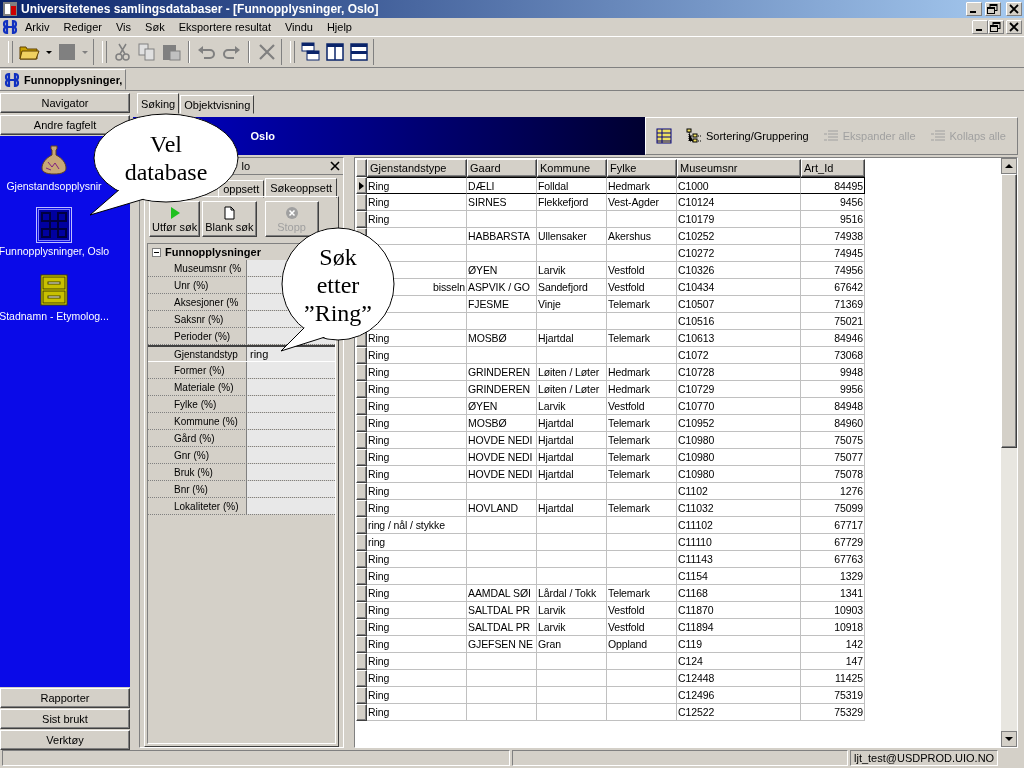 This screenshot has width=1024, height=768. What do you see at coordinates (833, 185) in the screenshot?
I see `table-cell: 84495` at bounding box center [833, 185].